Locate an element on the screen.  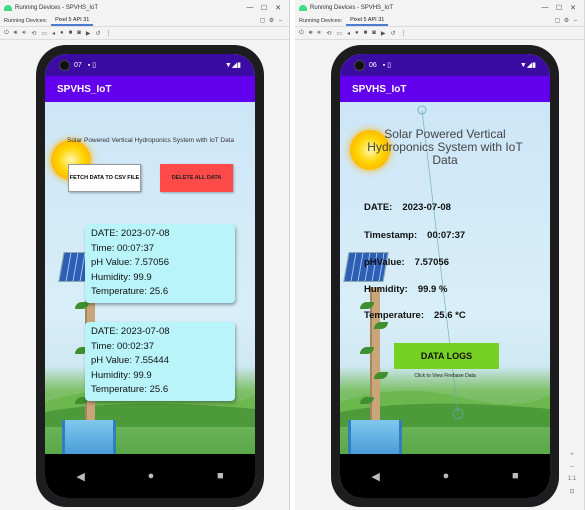
card-time: Time: 00:02:37 is located at coordinates (123, 346).